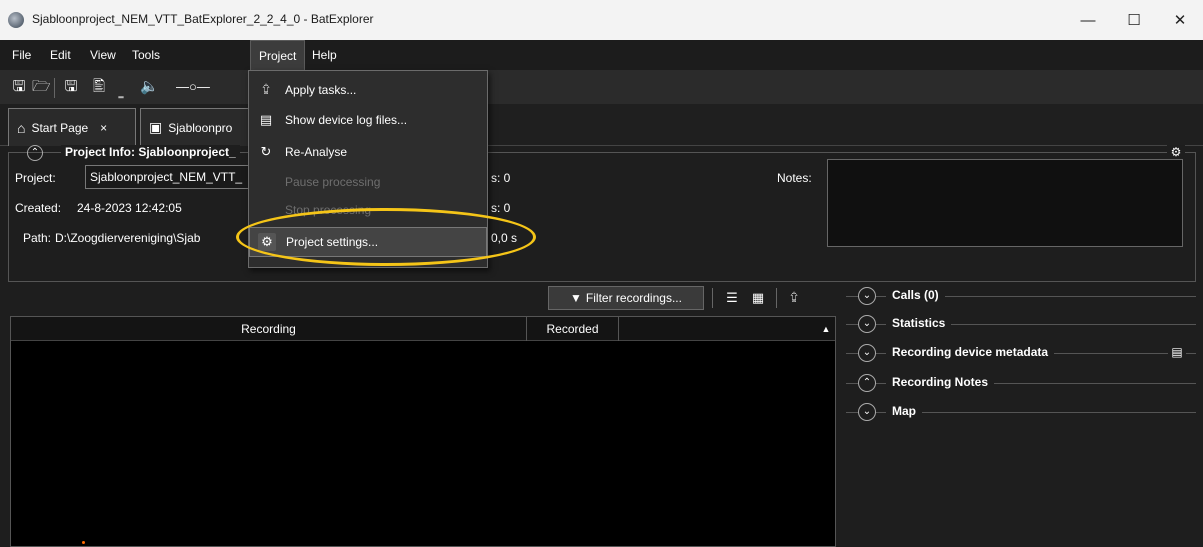 Image resolution: width=1203 pixels, height=547 pixels. Describe the element at coordinates (16, 20) in the screenshot. I see `batexplorer-app-icon` at that location.